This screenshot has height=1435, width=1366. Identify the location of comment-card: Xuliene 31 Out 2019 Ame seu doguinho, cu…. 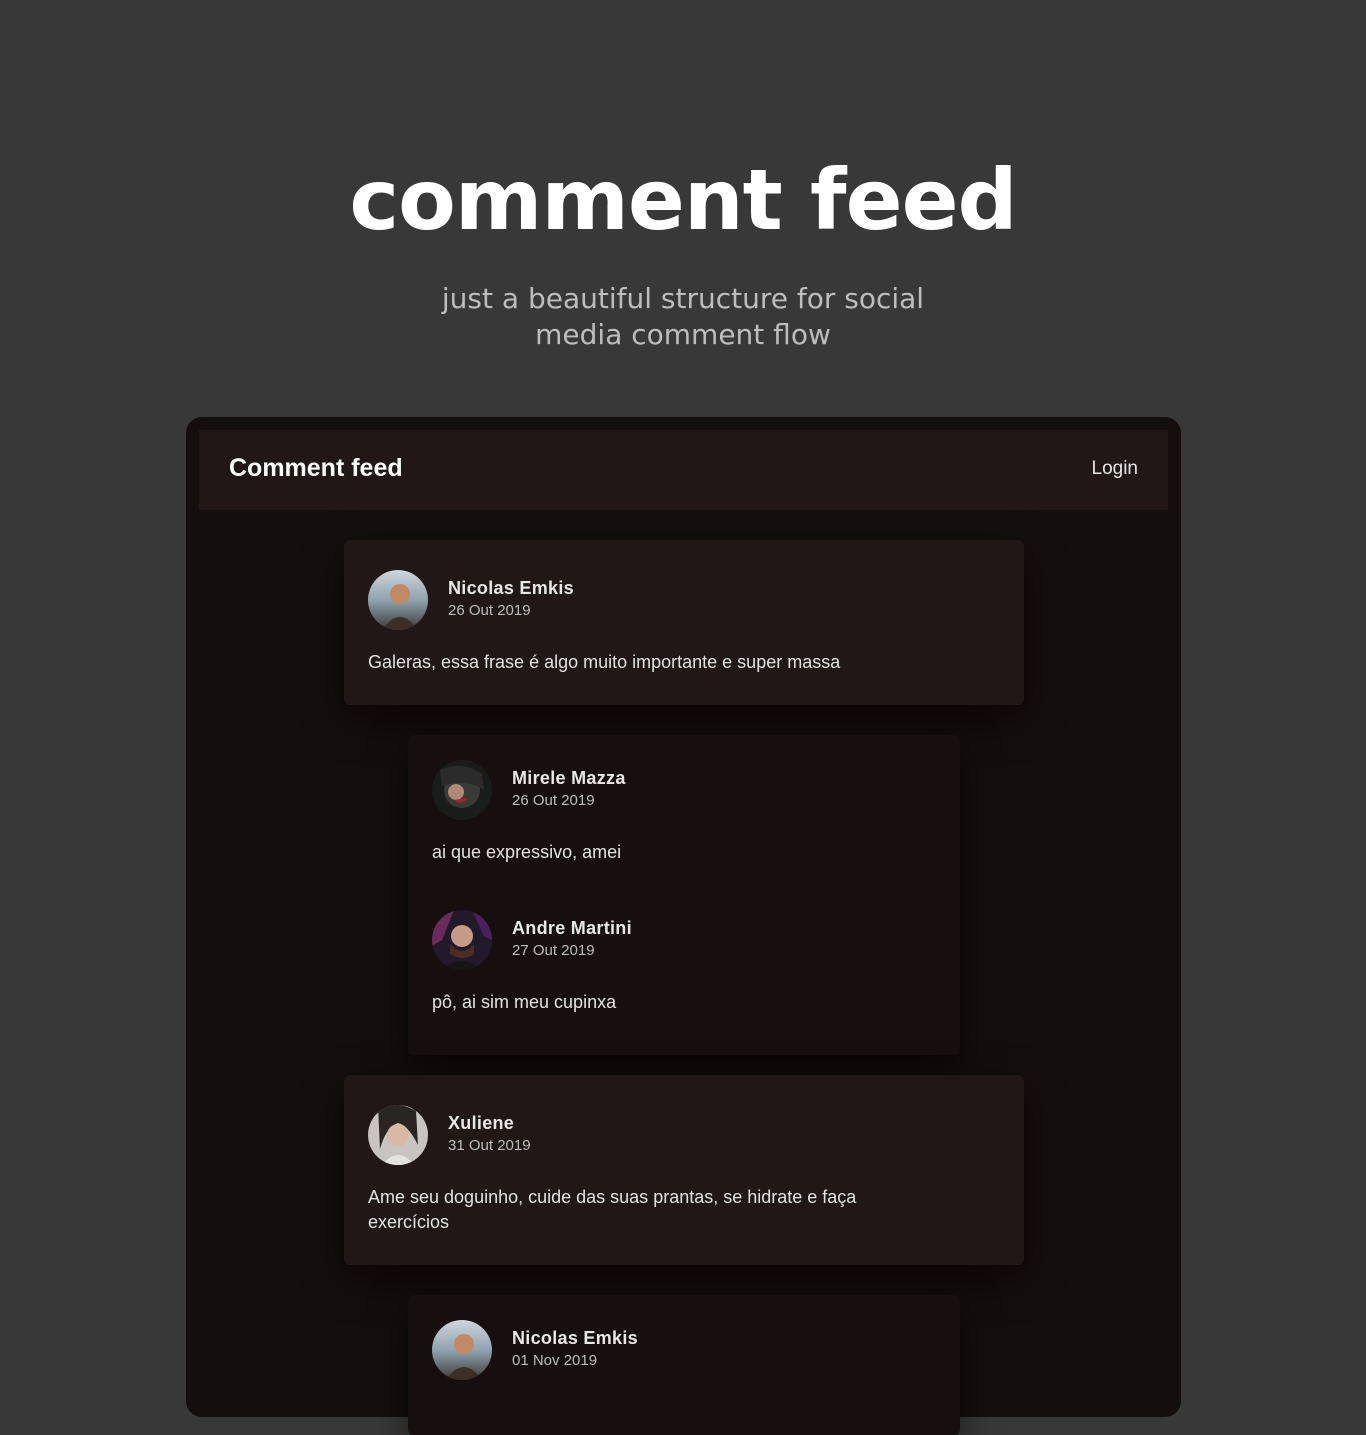
(684, 1170).